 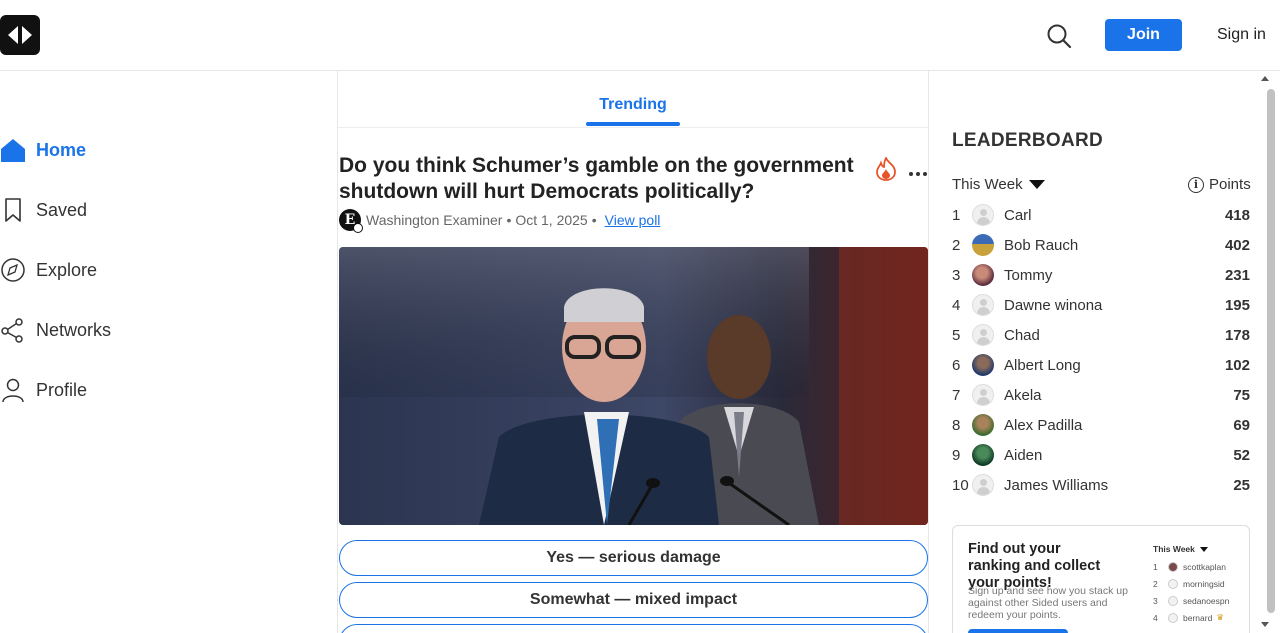 What do you see at coordinates (918, 170) in the screenshot?
I see `more-options-icon` at bounding box center [918, 170].